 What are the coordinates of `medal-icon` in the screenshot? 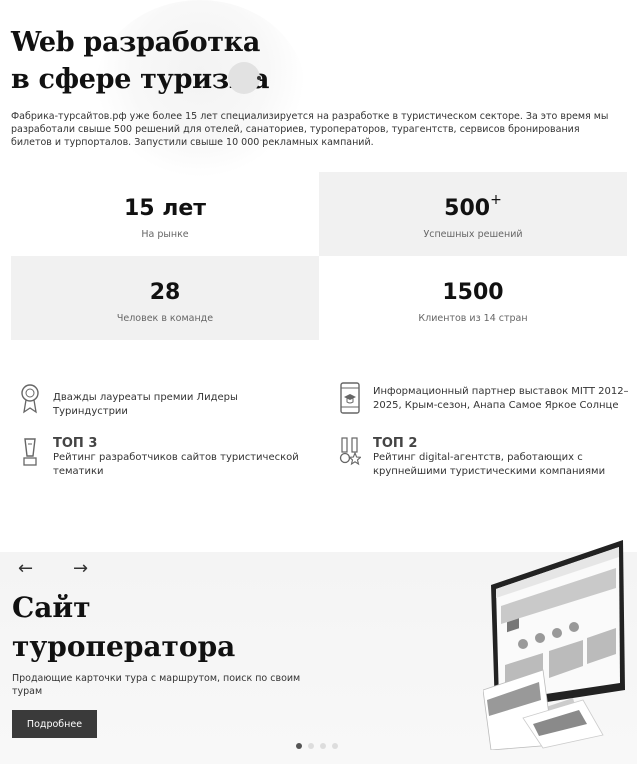 It's located at (30, 398).